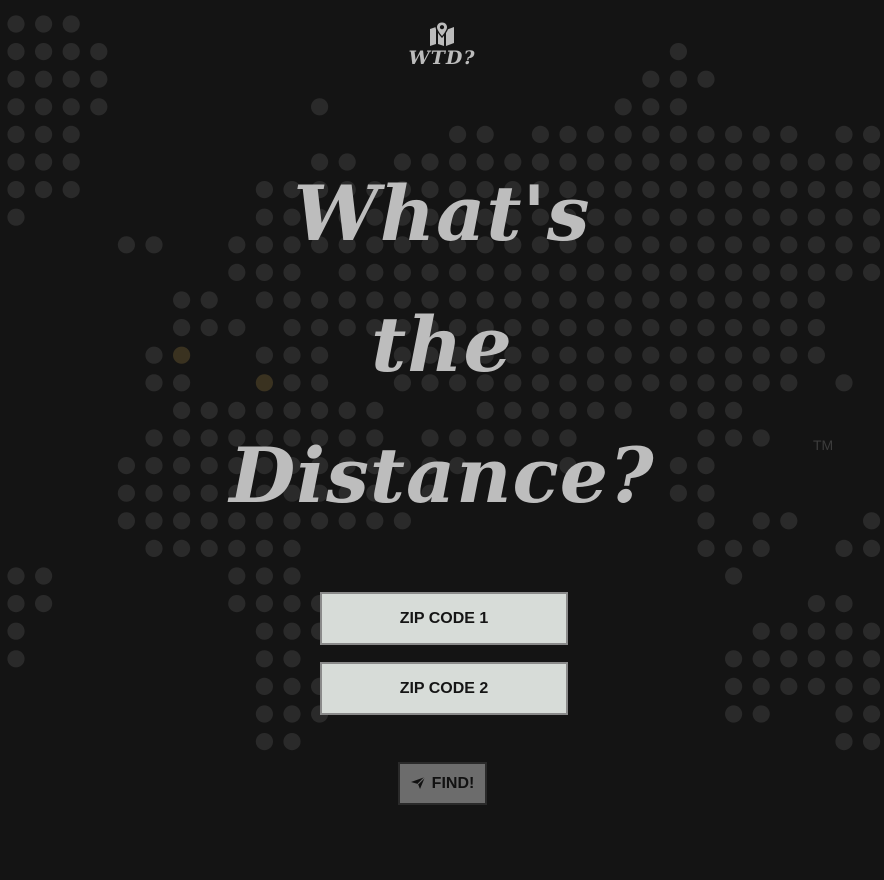 The image size is (884, 880). I want to click on brand-name: WTD?, so click(442, 58).